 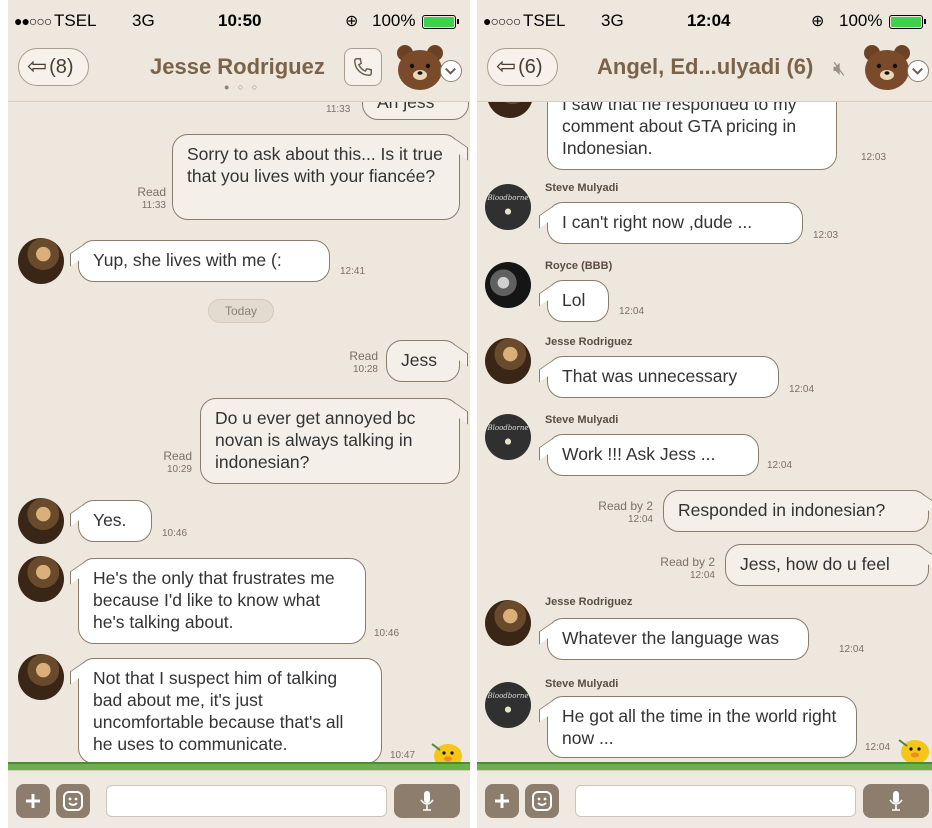 I want to click on carrier-name: TSEL, so click(x=544, y=20).